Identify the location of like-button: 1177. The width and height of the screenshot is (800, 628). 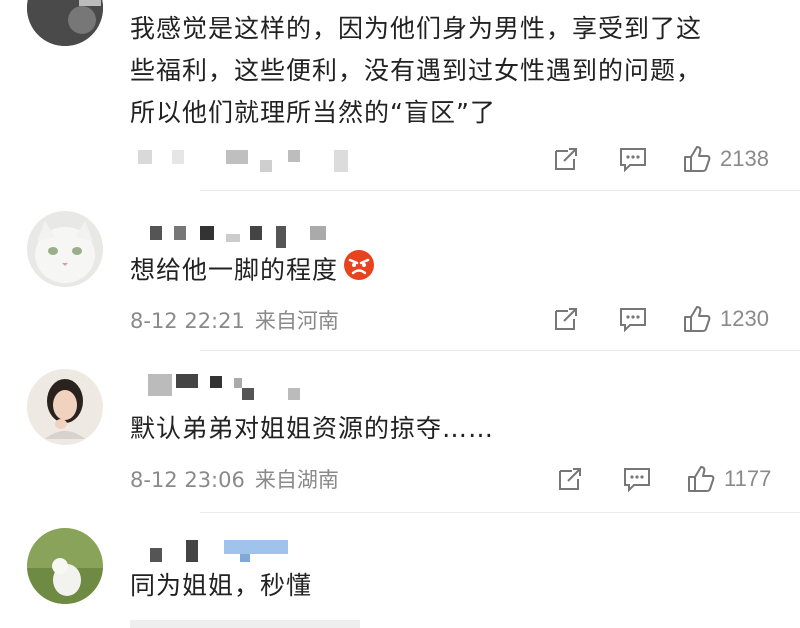
(728, 479).